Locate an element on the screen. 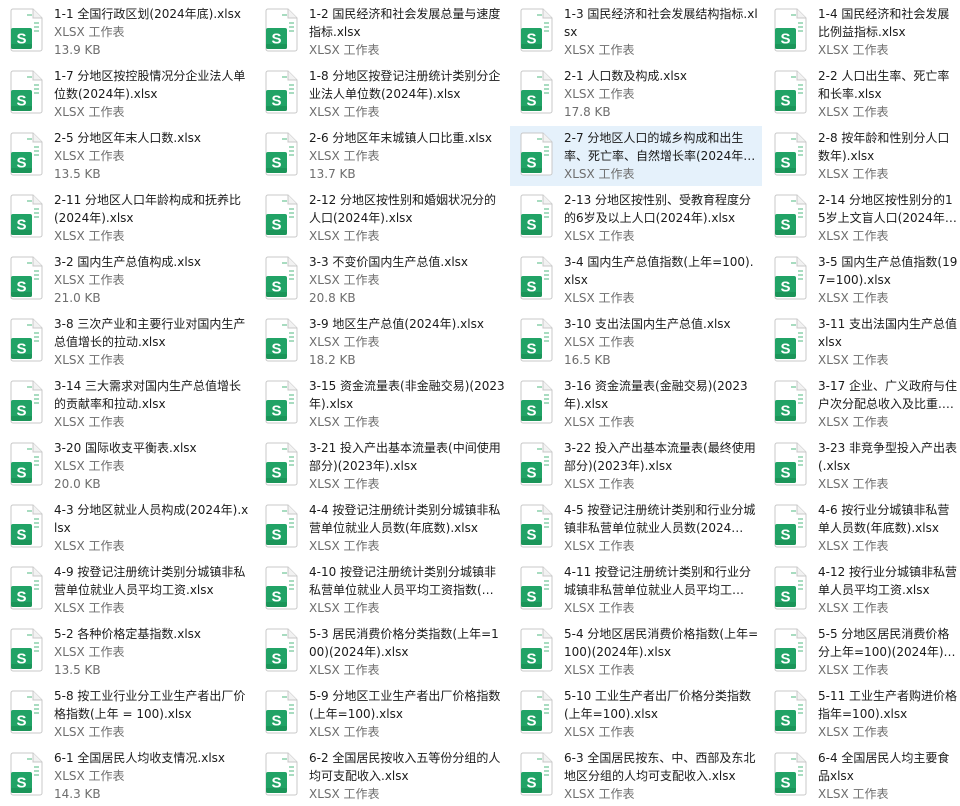 This screenshot has width=960, height=806. file-item: S 3-2 国内生产总值构成.xlsx XLSX 工作表 21.0 KB is located at coordinates (126, 280).